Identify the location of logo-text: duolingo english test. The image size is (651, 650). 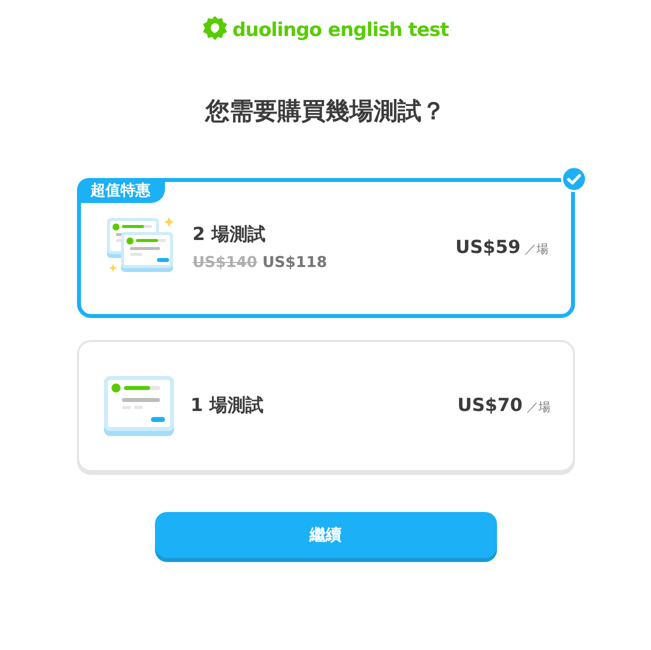
(340, 30).